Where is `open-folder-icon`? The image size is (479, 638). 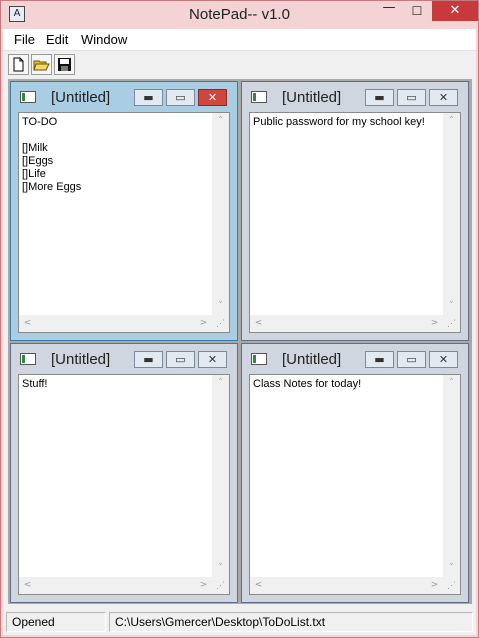 open-folder-icon is located at coordinates (41, 65).